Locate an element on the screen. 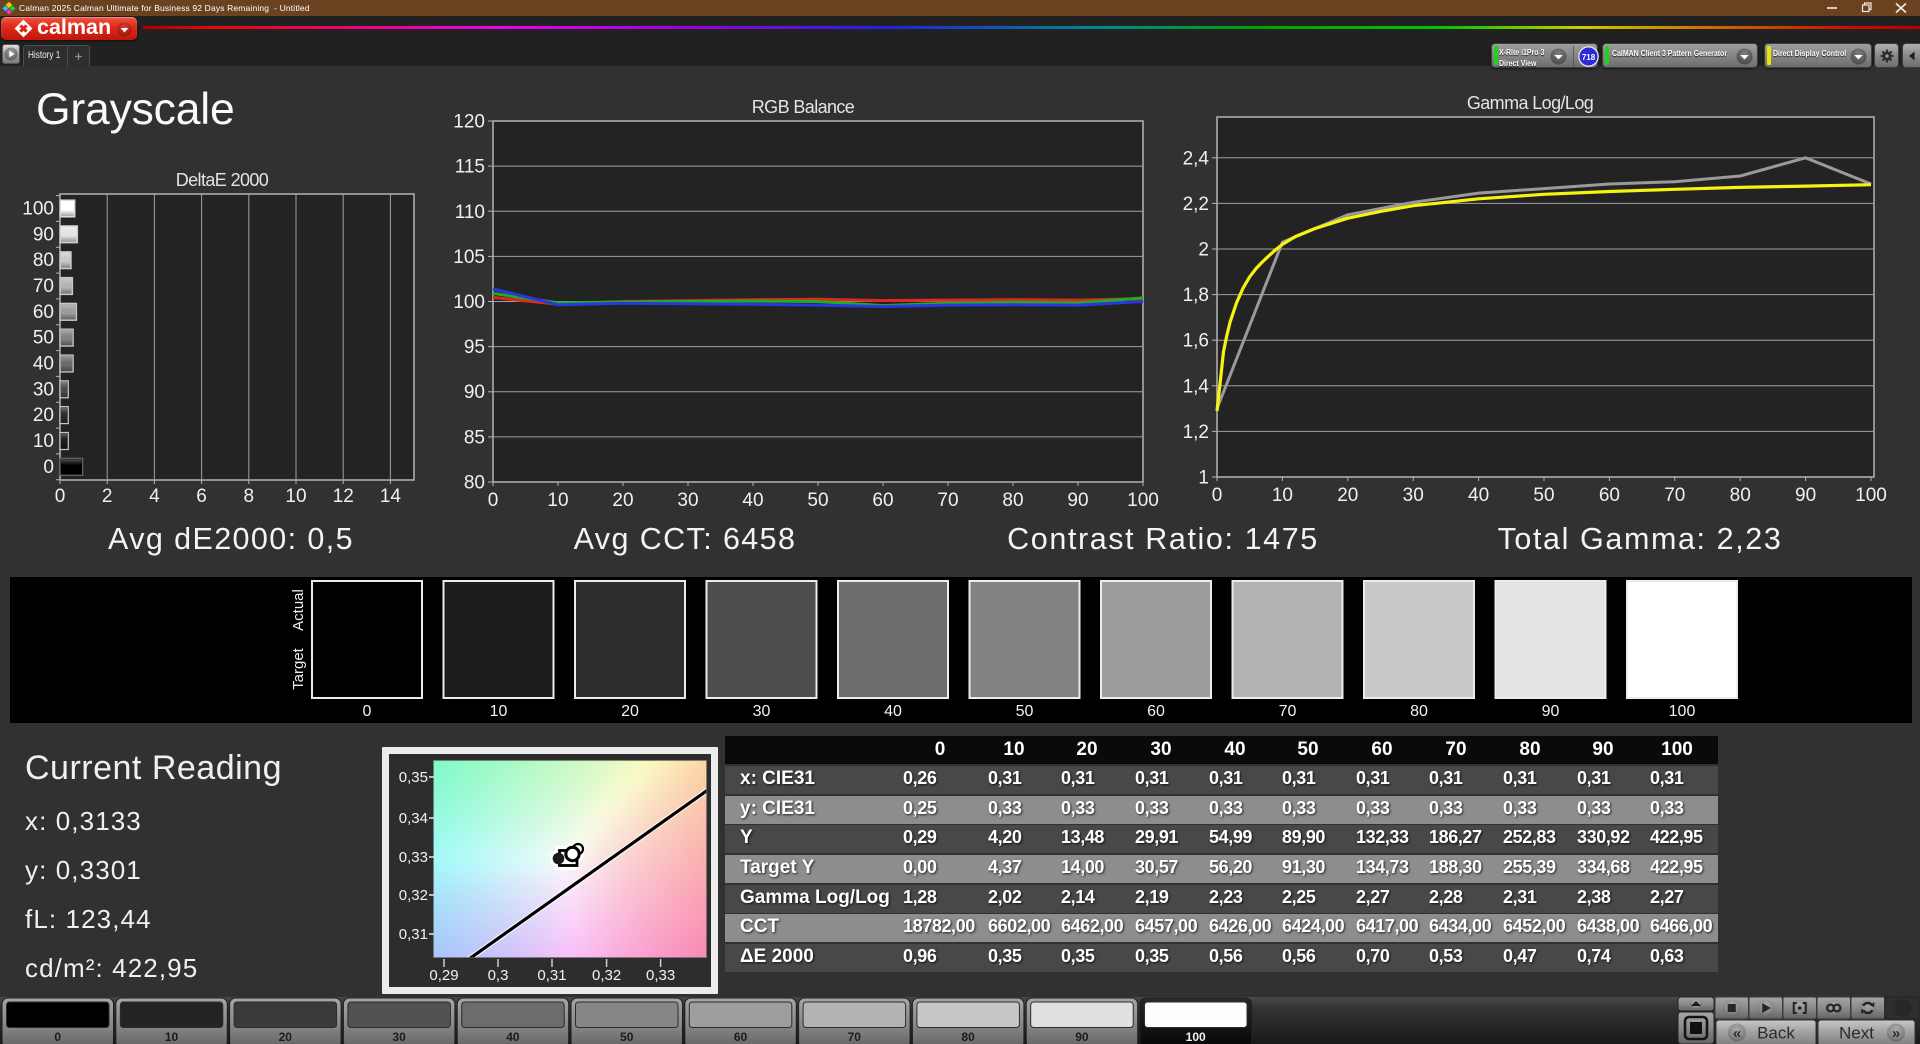 The image size is (1920, 1044). svg-text: 8 is located at coordinates (249, 496).